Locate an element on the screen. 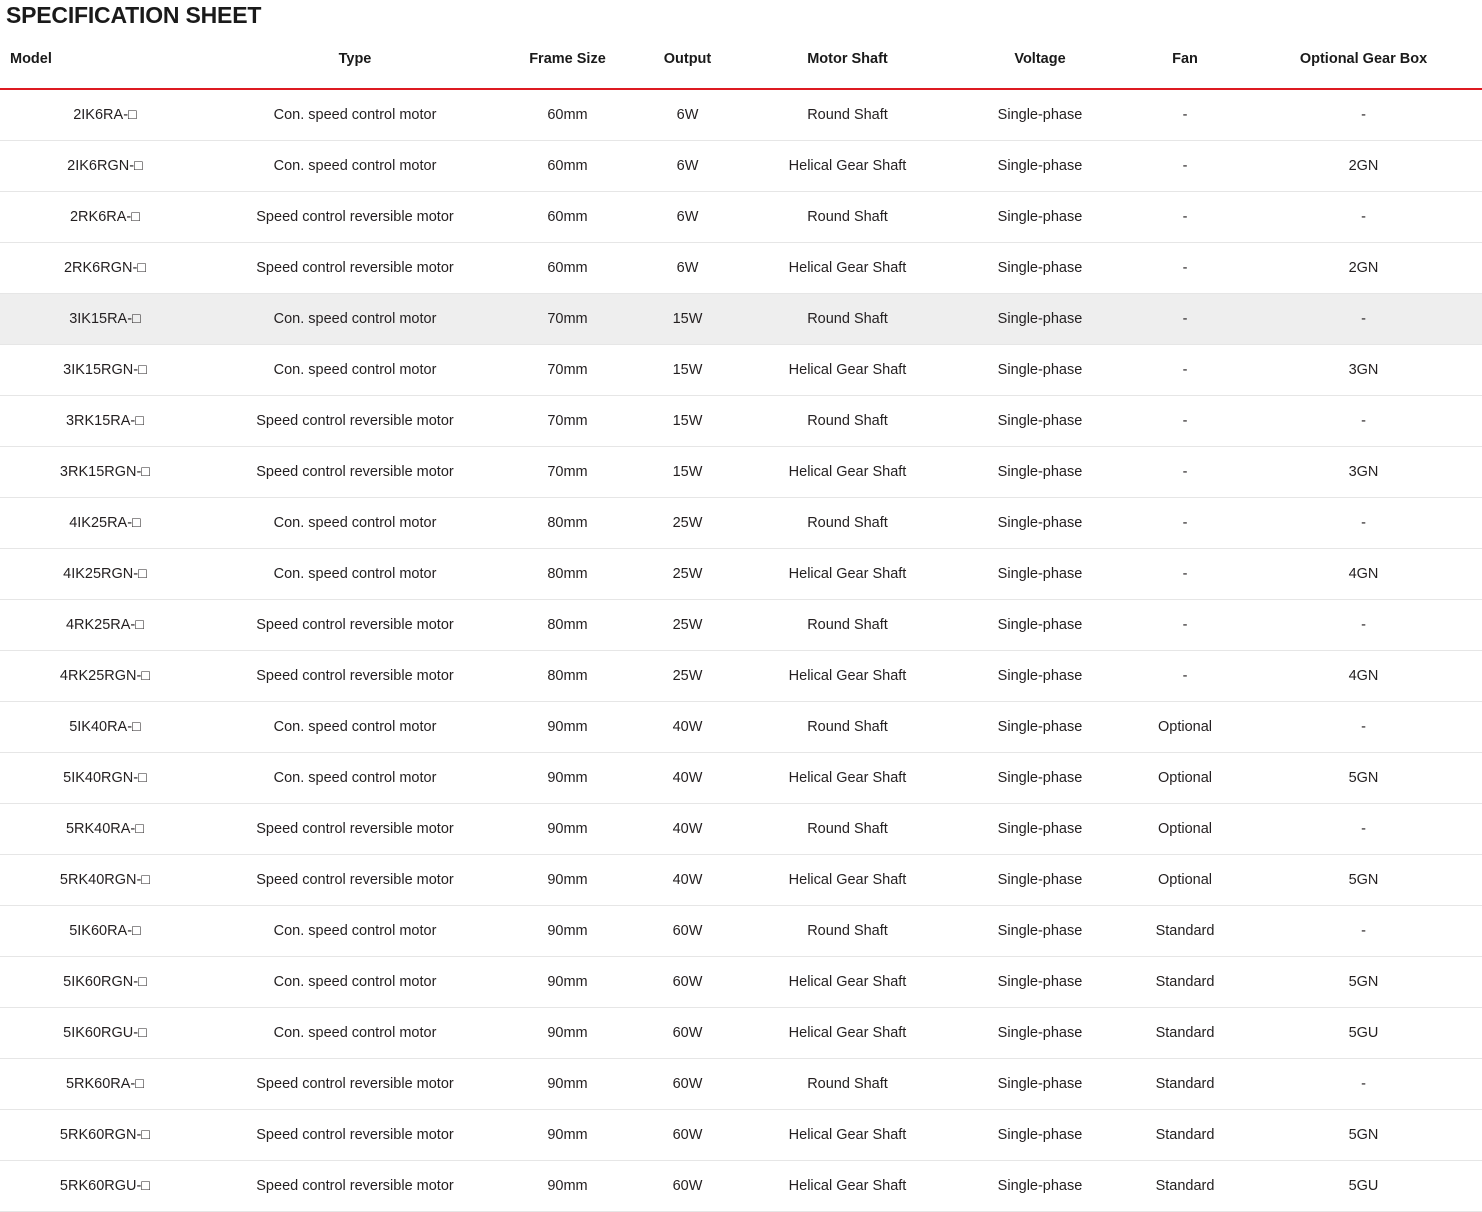 This screenshot has height=1212, width=1482. cell-model: 5IK40RGN-□ is located at coordinates (105, 778).